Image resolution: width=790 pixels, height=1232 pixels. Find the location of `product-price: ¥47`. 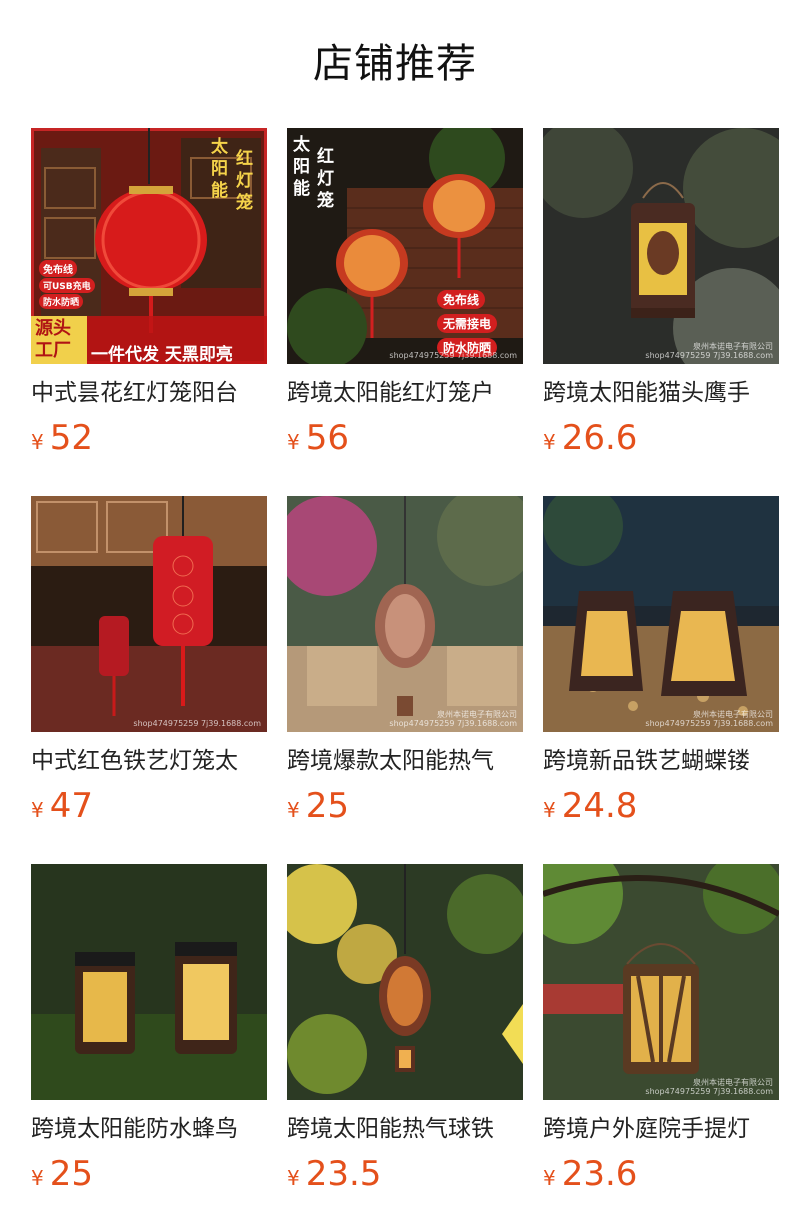

product-price: ¥47 is located at coordinates (149, 806).